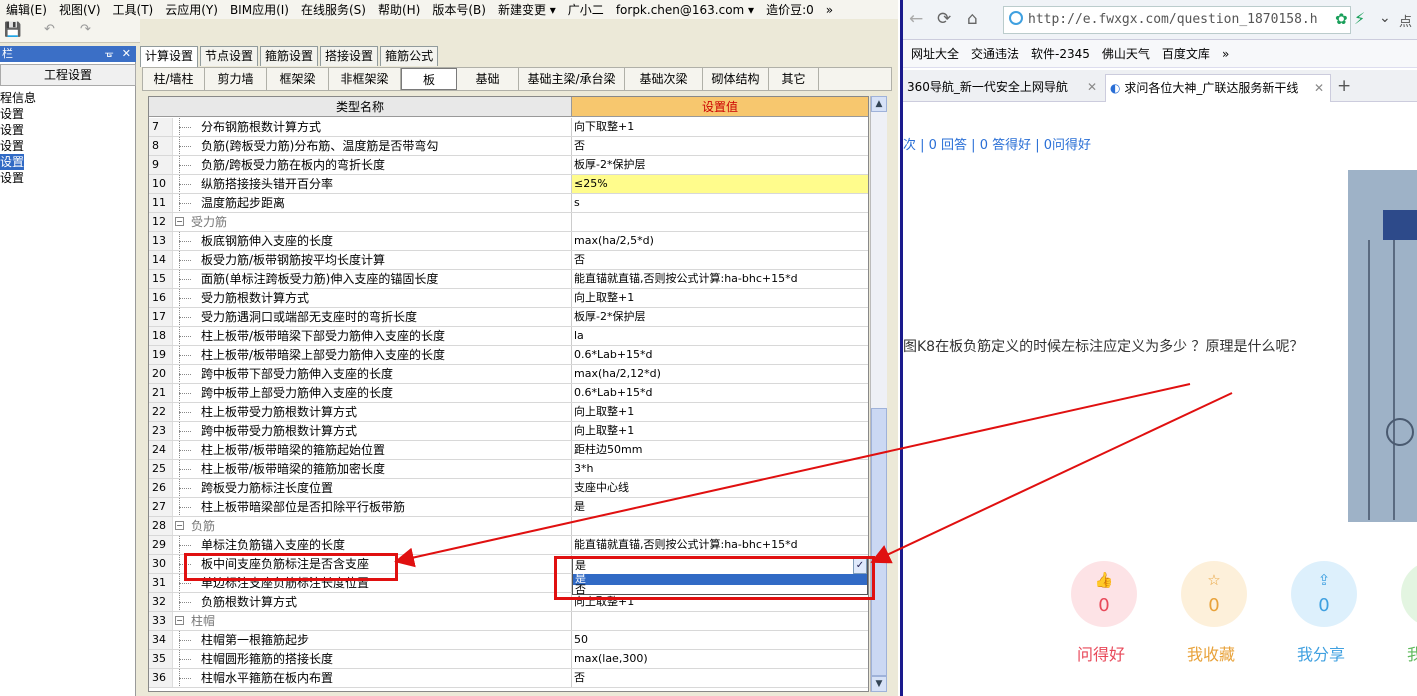  I want to click on grid-scrollbar: ▲ ▼, so click(878, 394).